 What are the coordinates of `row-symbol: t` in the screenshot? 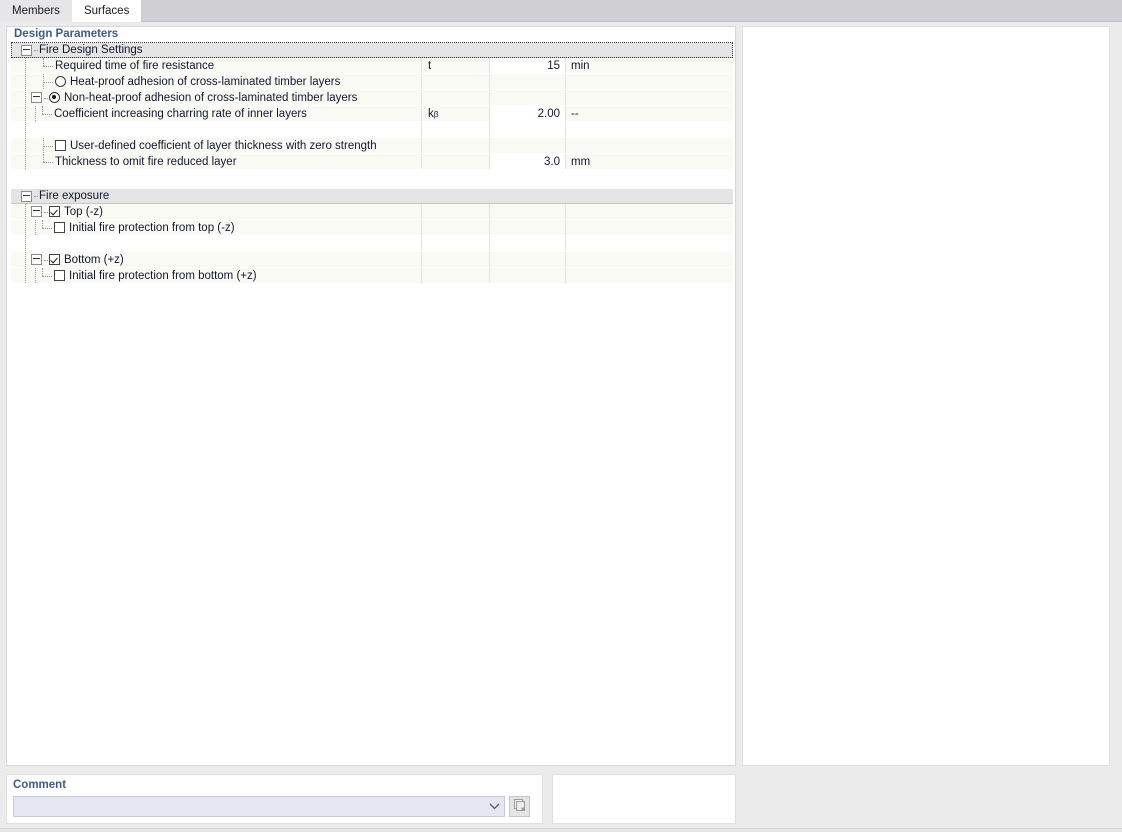 It's located at (455, 65).